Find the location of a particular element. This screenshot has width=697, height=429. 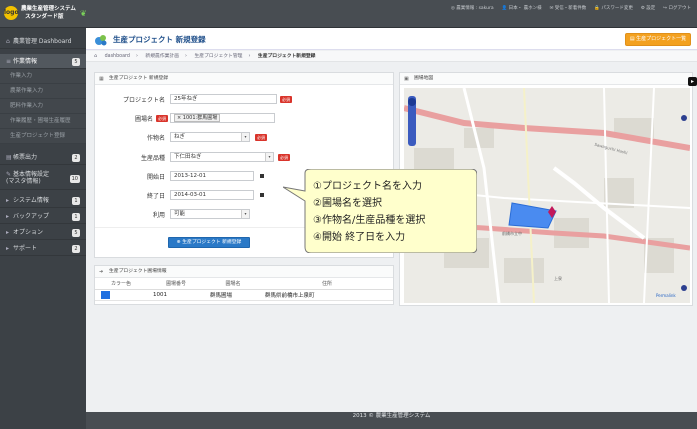

callout-line: ③作物名/生産品種を選択 is located at coordinates (369, 220).